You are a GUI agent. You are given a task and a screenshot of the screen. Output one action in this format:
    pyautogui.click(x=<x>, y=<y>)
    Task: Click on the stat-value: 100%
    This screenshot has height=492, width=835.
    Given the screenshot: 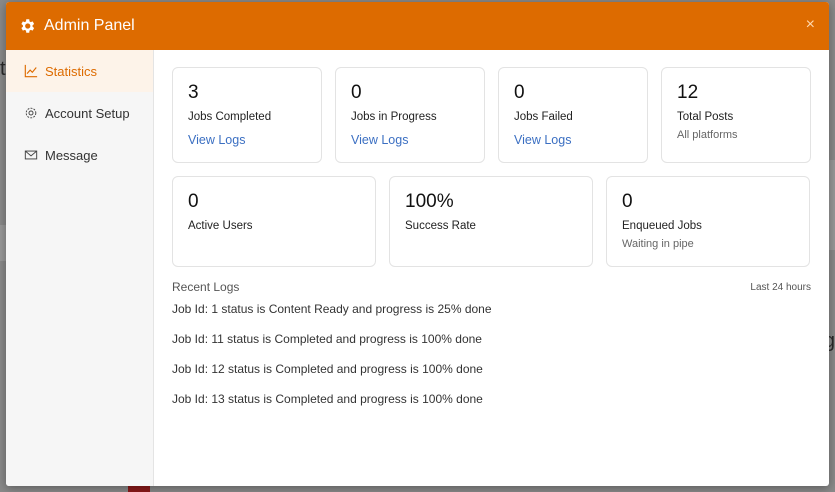 What is the action you would take?
    pyautogui.click(x=429, y=201)
    